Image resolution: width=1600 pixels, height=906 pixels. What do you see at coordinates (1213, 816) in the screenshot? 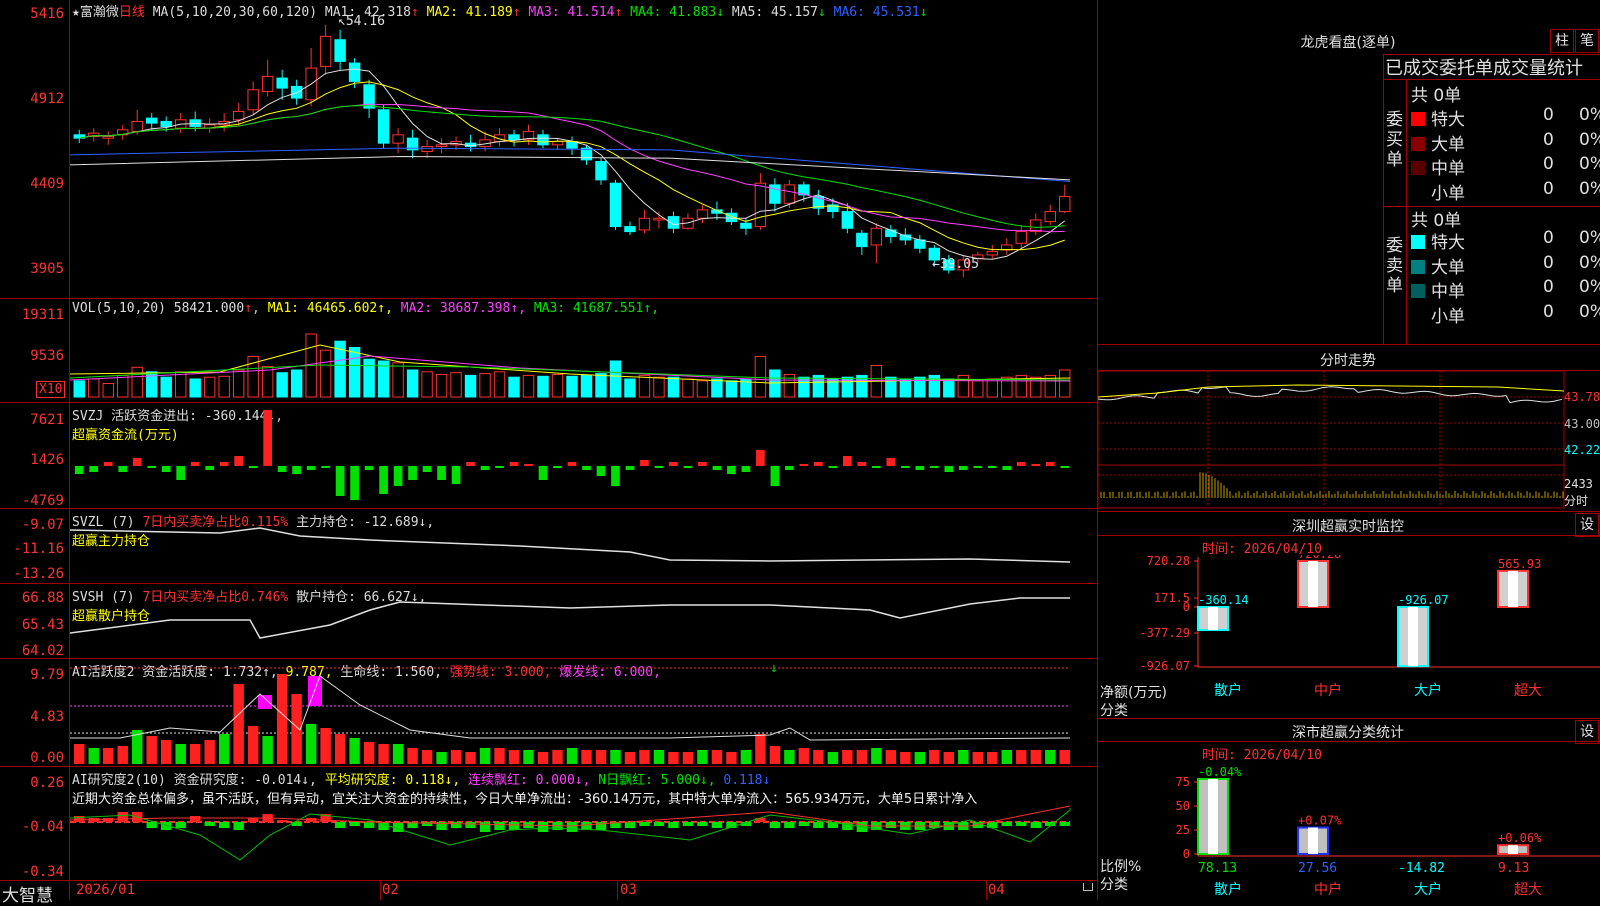
I see `class-bar-highlight` at bounding box center [1213, 816].